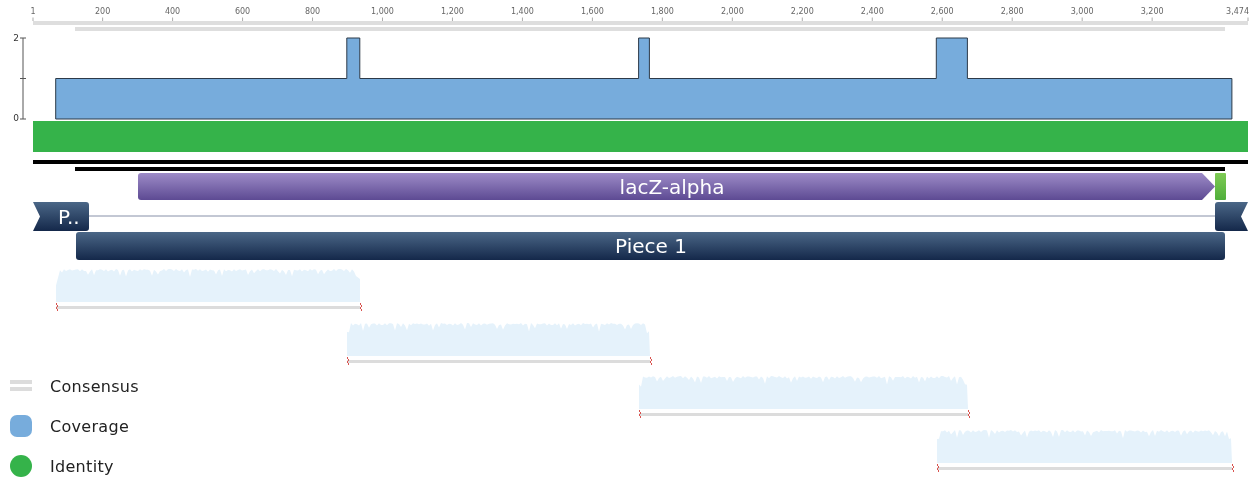 The width and height of the screenshot is (1255, 479). Describe the element at coordinates (312, 11) in the screenshot. I see `axis-label: 800` at that location.